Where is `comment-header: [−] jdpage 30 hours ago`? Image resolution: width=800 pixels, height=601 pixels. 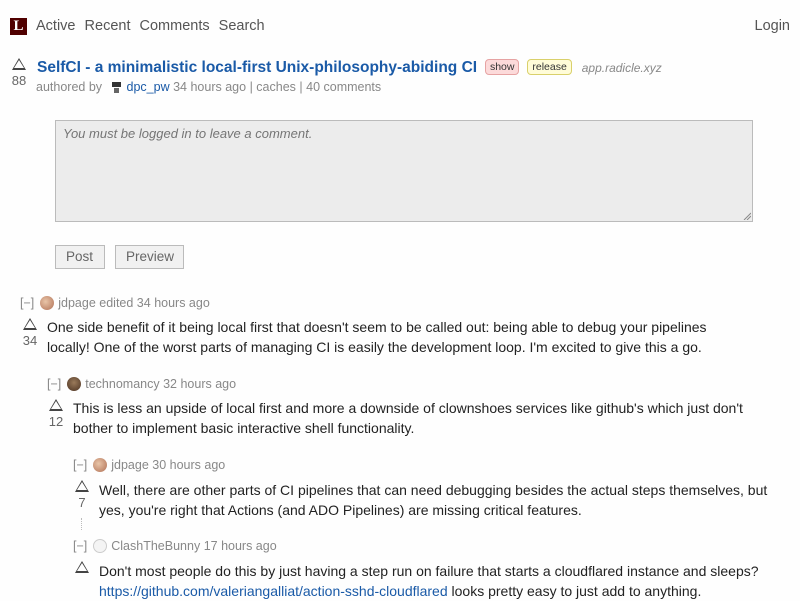
comment-header: [−] jdpage 30 hours ago is located at coordinates (149, 465).